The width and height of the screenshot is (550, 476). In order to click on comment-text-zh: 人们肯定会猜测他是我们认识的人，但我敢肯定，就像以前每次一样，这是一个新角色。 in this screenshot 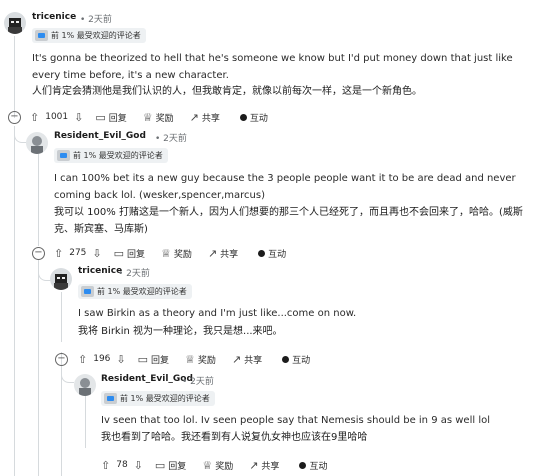, I will do `click(227, 91)`.